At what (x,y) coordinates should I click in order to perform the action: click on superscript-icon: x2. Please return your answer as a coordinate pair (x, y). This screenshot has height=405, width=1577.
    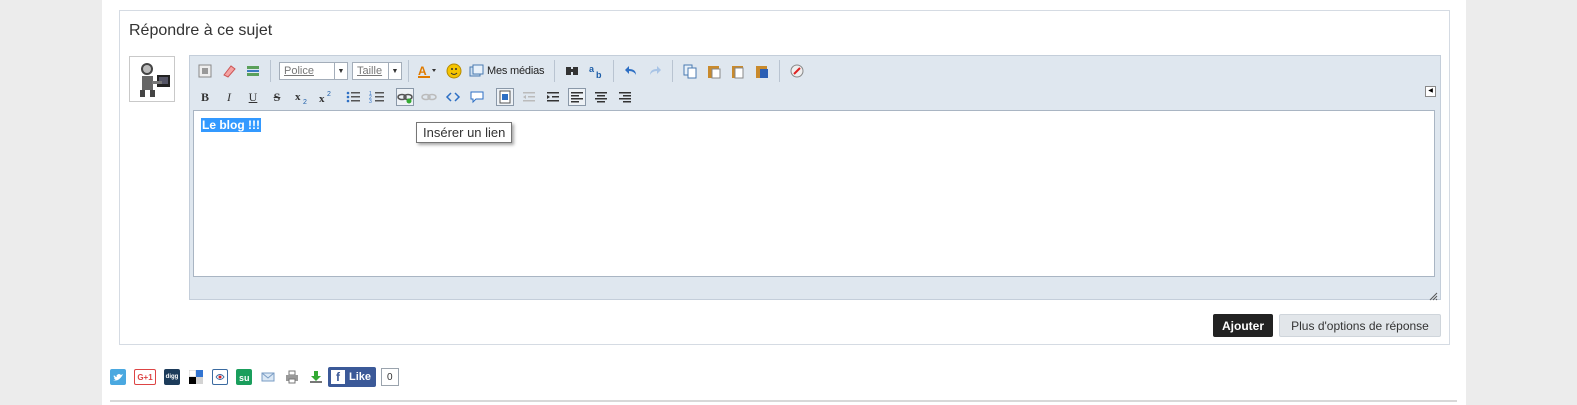
    Looking at the image, I should click on (325, 97).